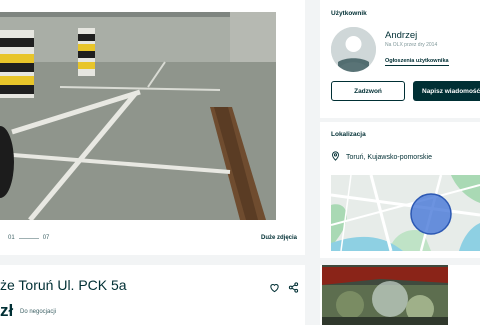 This screenshot has width=480, height=325. What do you see at coordinates (152, 295) in the screenshot?
I see `ad-title-card: że Toruń Ul. PCK 5a zł Do negocjacji` at bounding box center [152, 295].